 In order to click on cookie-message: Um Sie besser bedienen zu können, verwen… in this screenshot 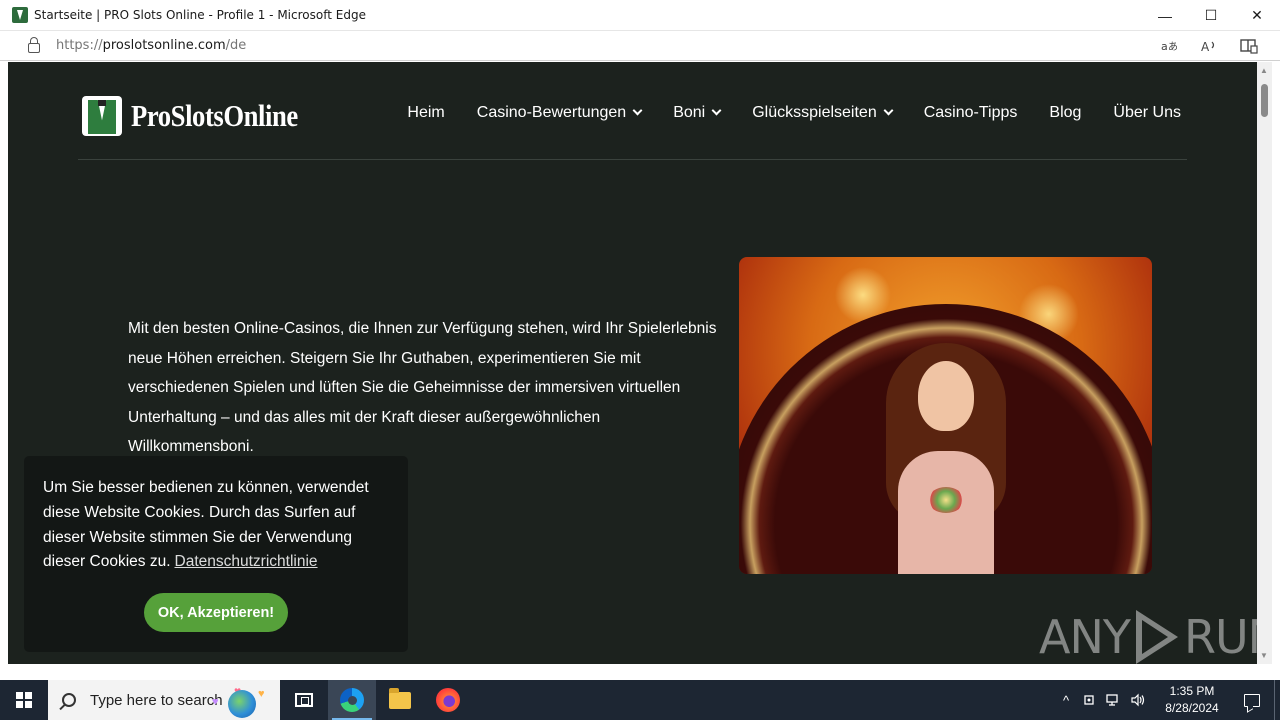, I will do `click(218, 525)`.